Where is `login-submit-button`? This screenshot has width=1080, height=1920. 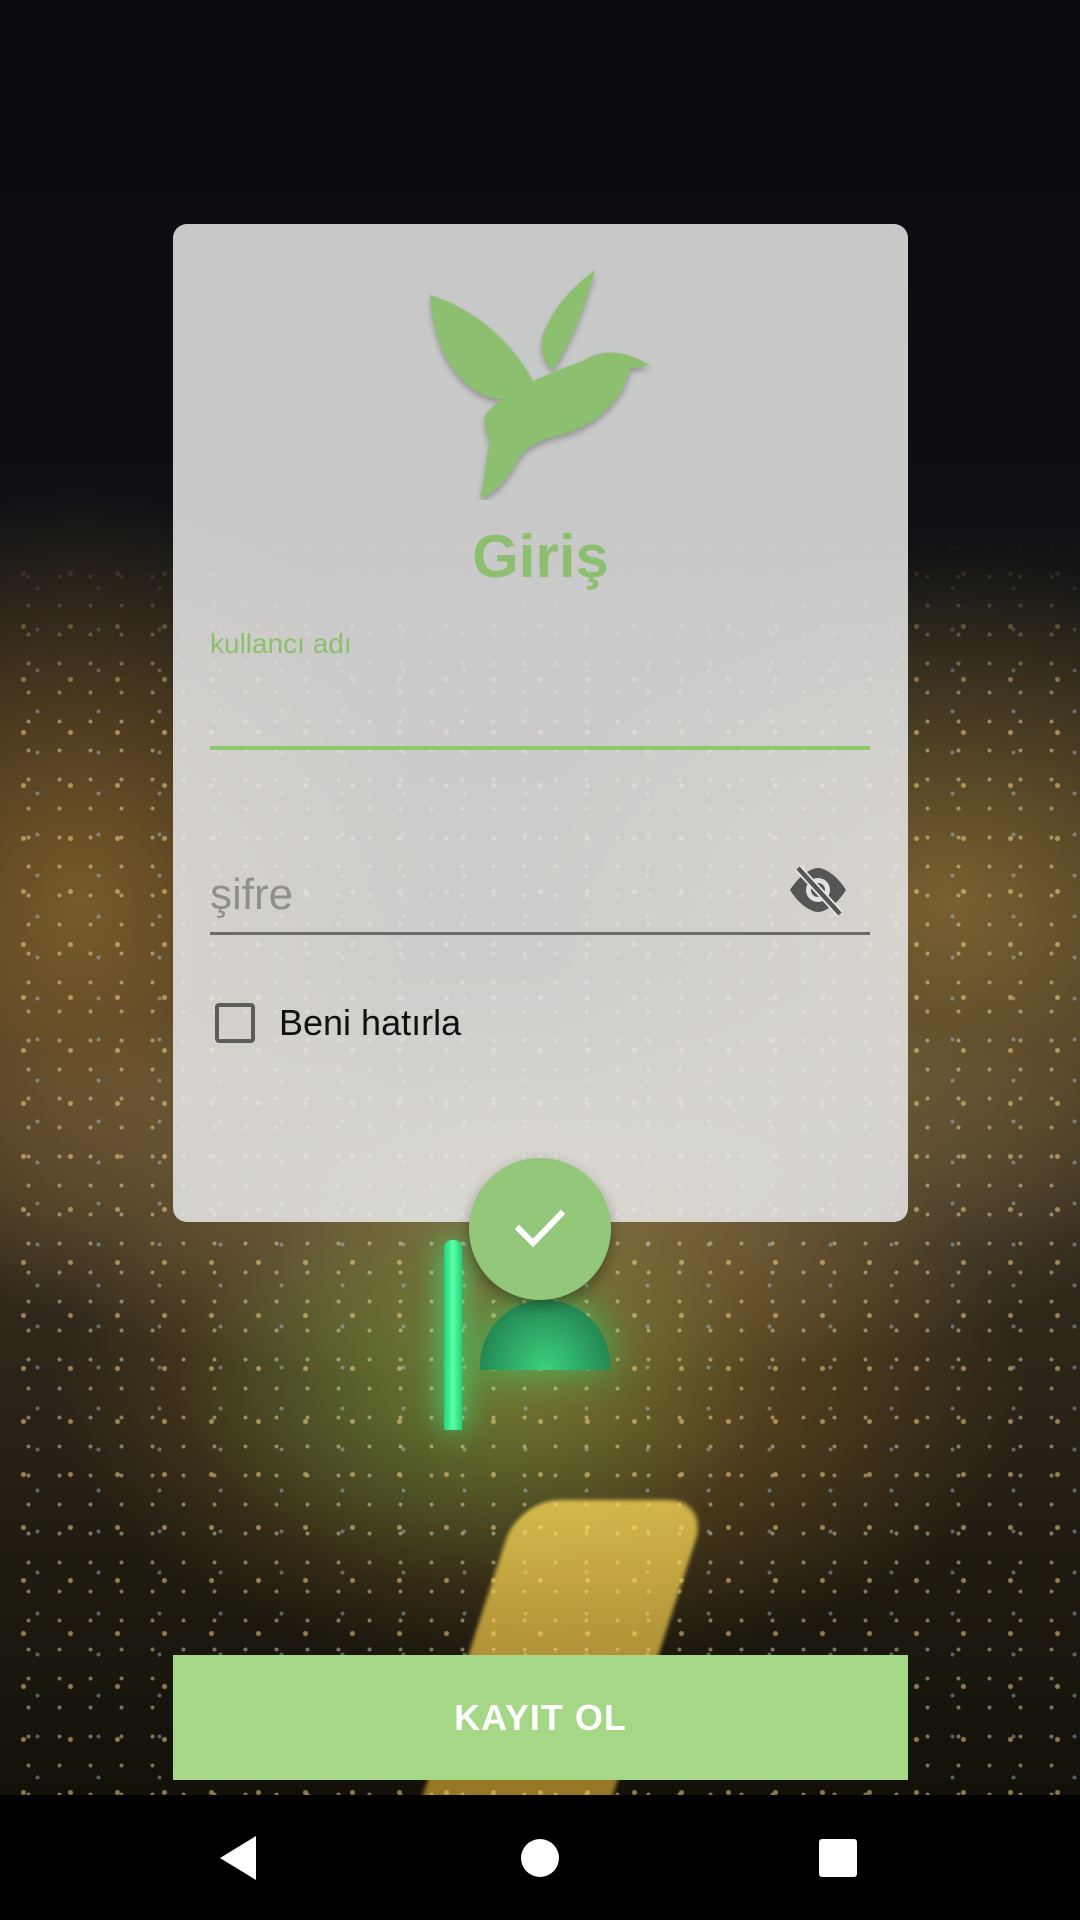
login-submit-button is located at coordinates (540, 1229).